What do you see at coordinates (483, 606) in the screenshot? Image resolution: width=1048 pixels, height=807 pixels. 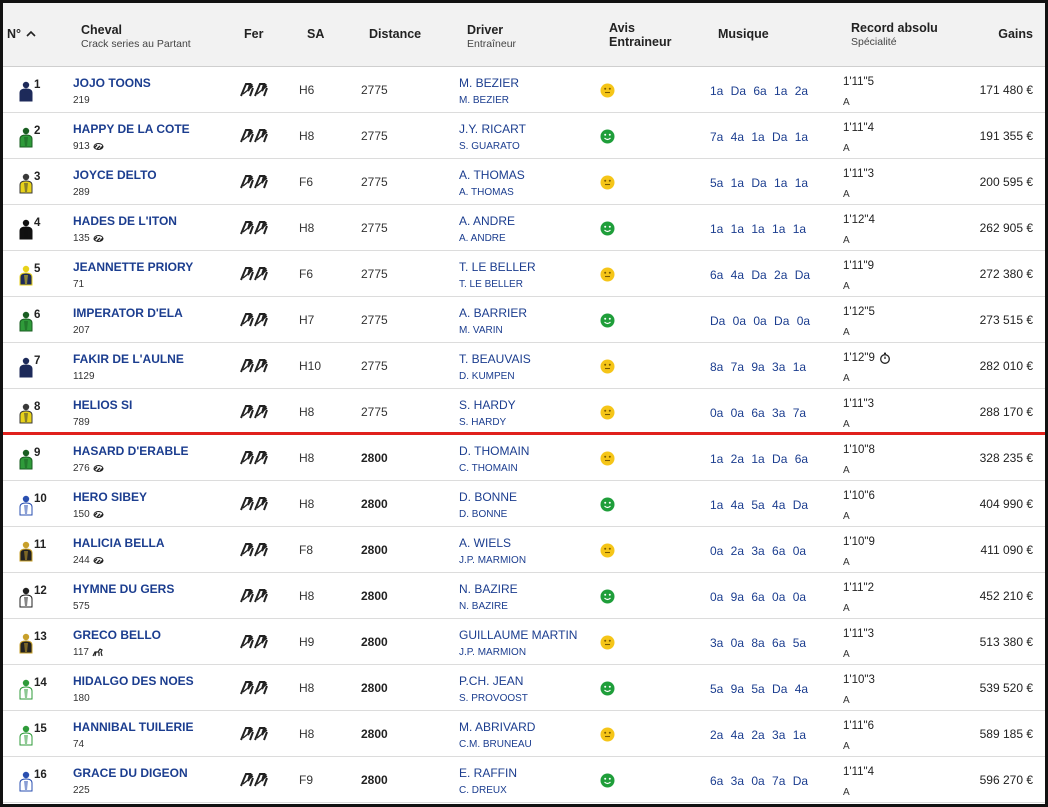 I see `trainer-link: N. BAZIRE` at bounding box center [483, 606].